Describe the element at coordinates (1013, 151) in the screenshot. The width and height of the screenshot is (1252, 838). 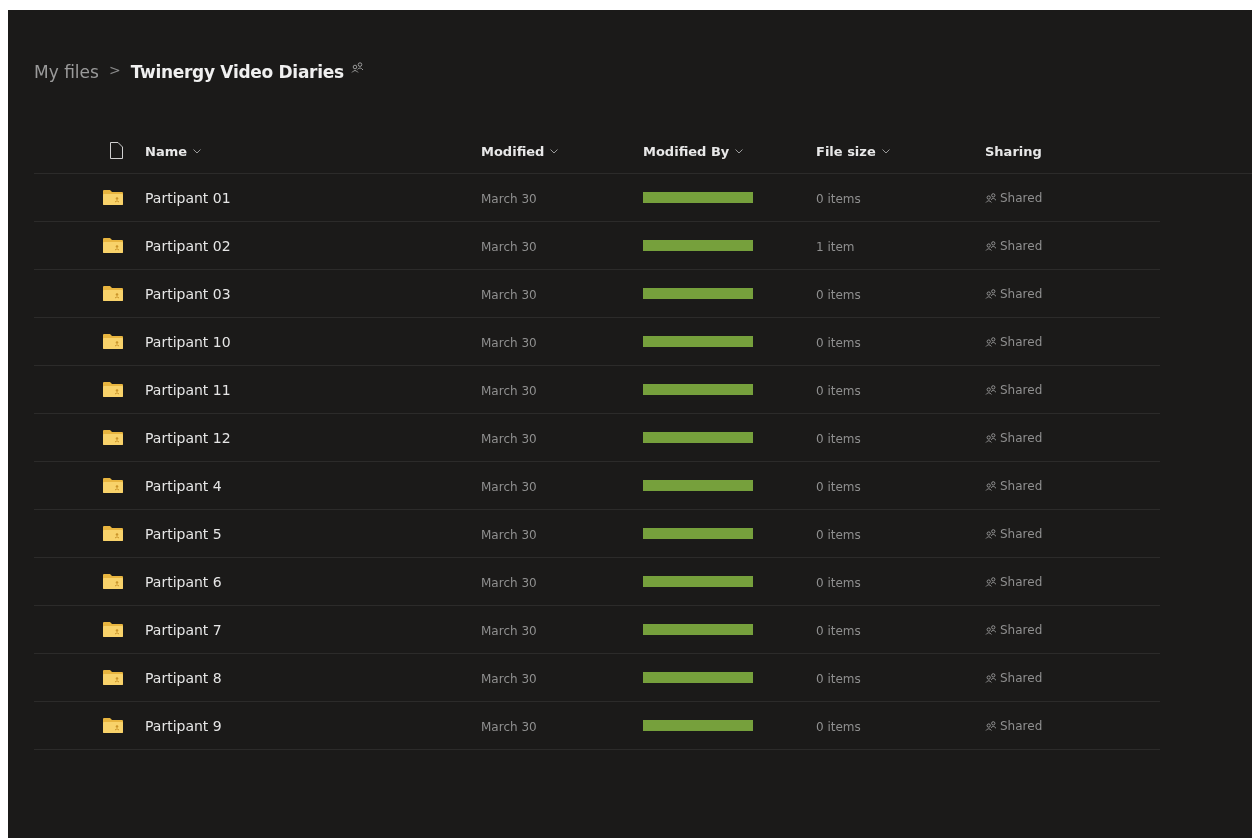
I see `column-header: Sharing` at that location.